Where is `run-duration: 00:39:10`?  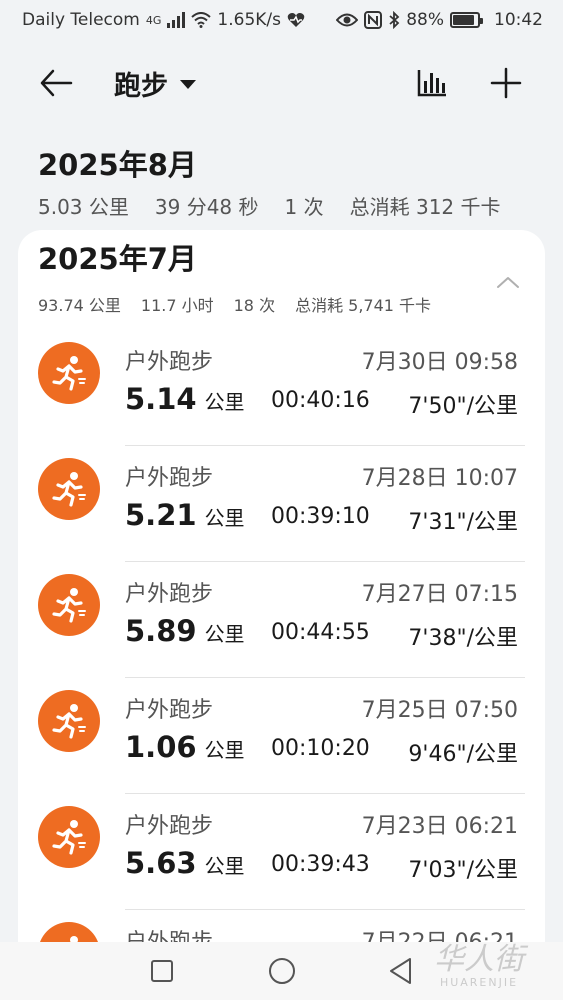
run-duration: 00:39:10 is located at coordinates (320, 516).